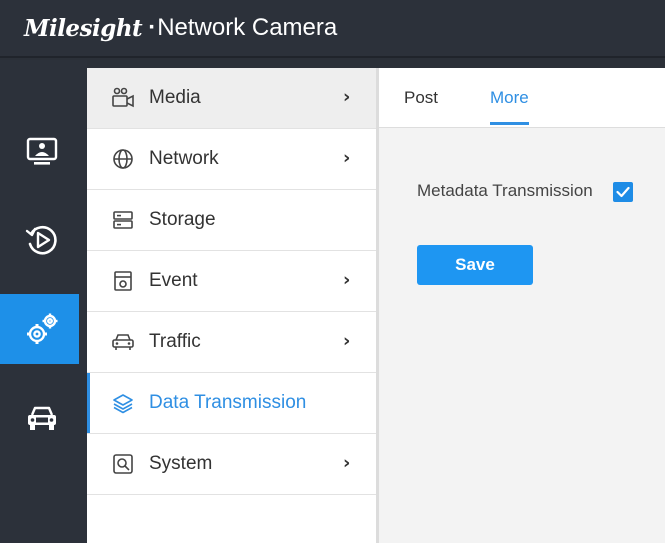 This screenshot has width=665, height=543. Describe the element at coordinates (231, 464) in the screenshot. I see `menu-item-system: System ›` at that location.